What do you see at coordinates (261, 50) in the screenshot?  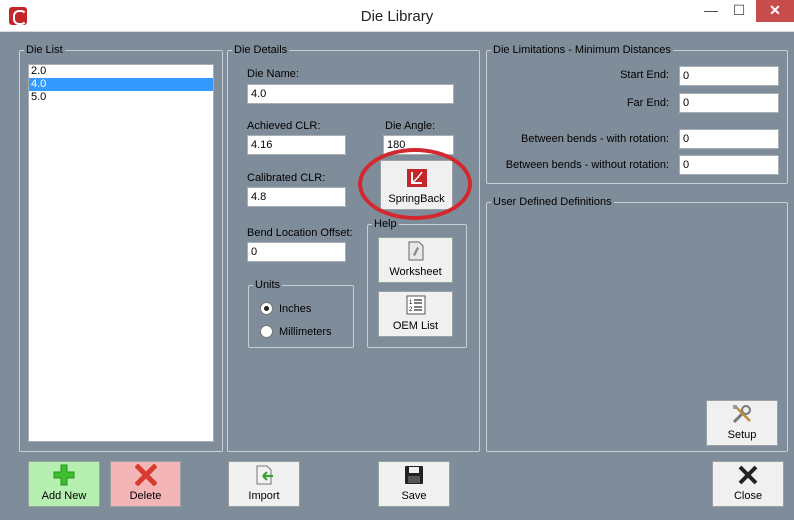 I see `die-details-legend: Die Details` at bounding box center [261, 50].